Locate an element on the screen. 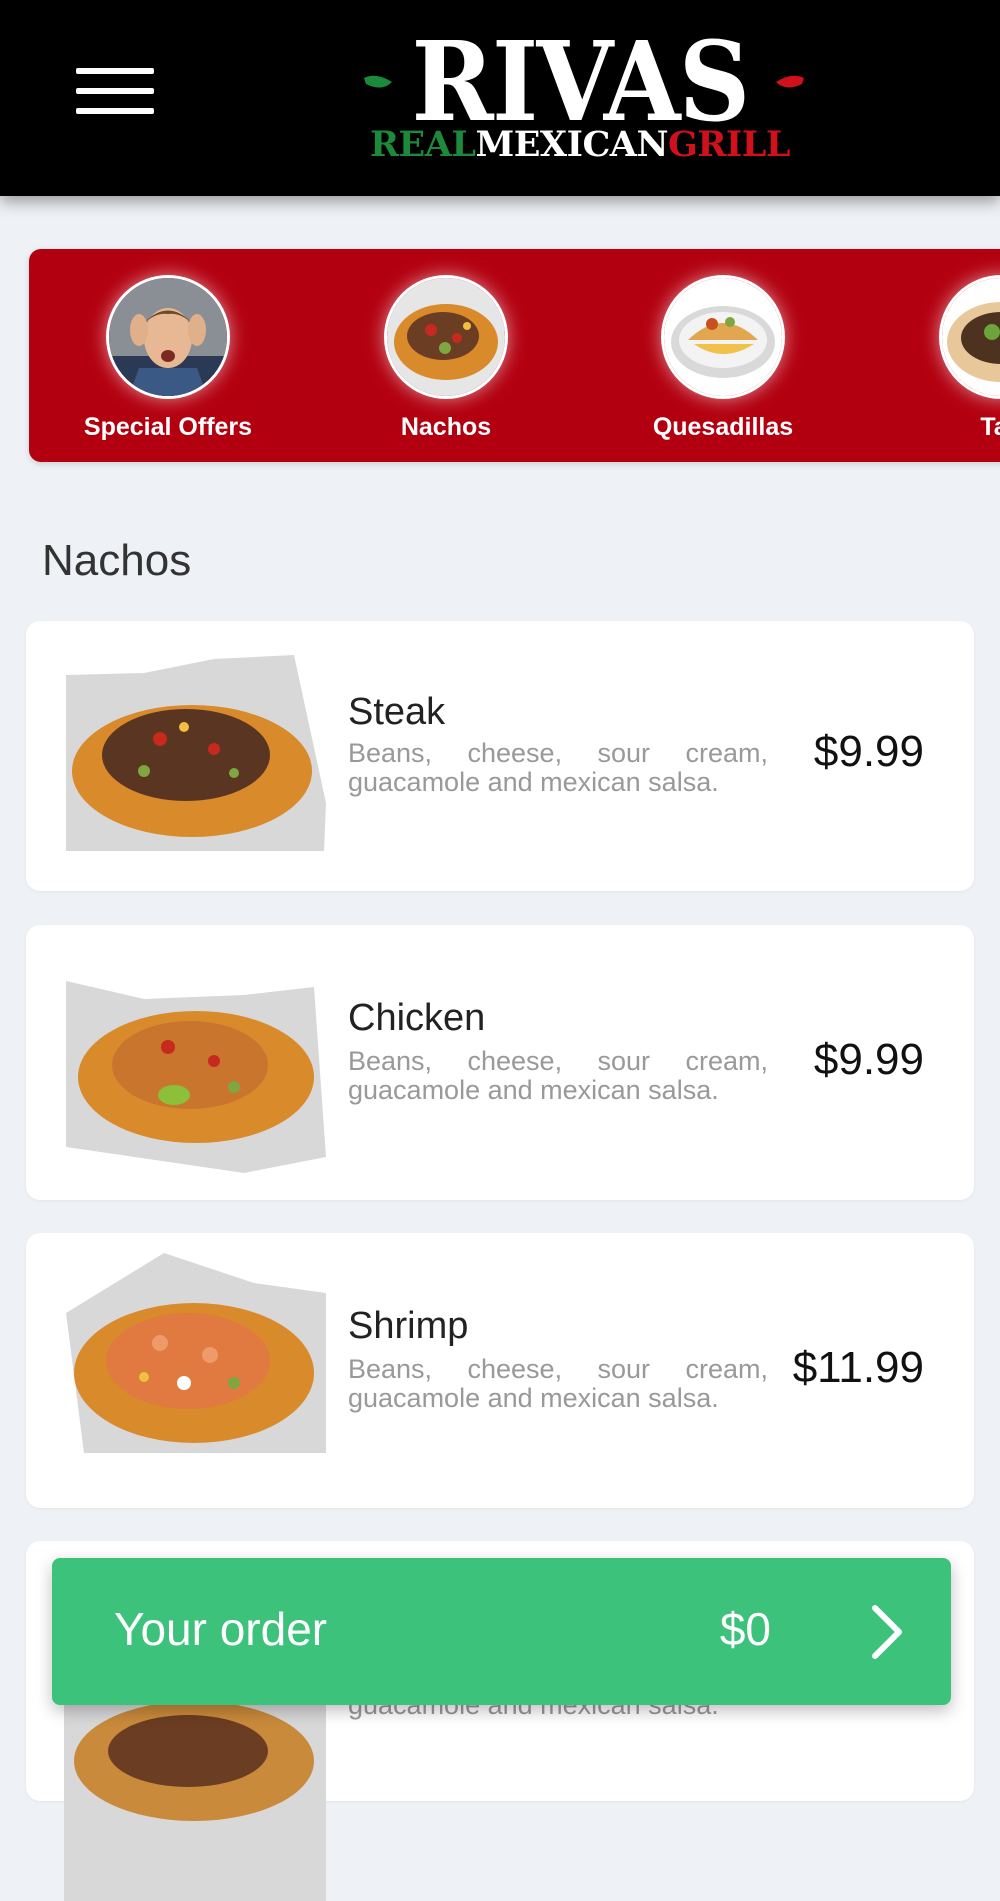 The image size is (1000, 1901). your-order-button: Your order $0 is located at coordinates (501, 1631).